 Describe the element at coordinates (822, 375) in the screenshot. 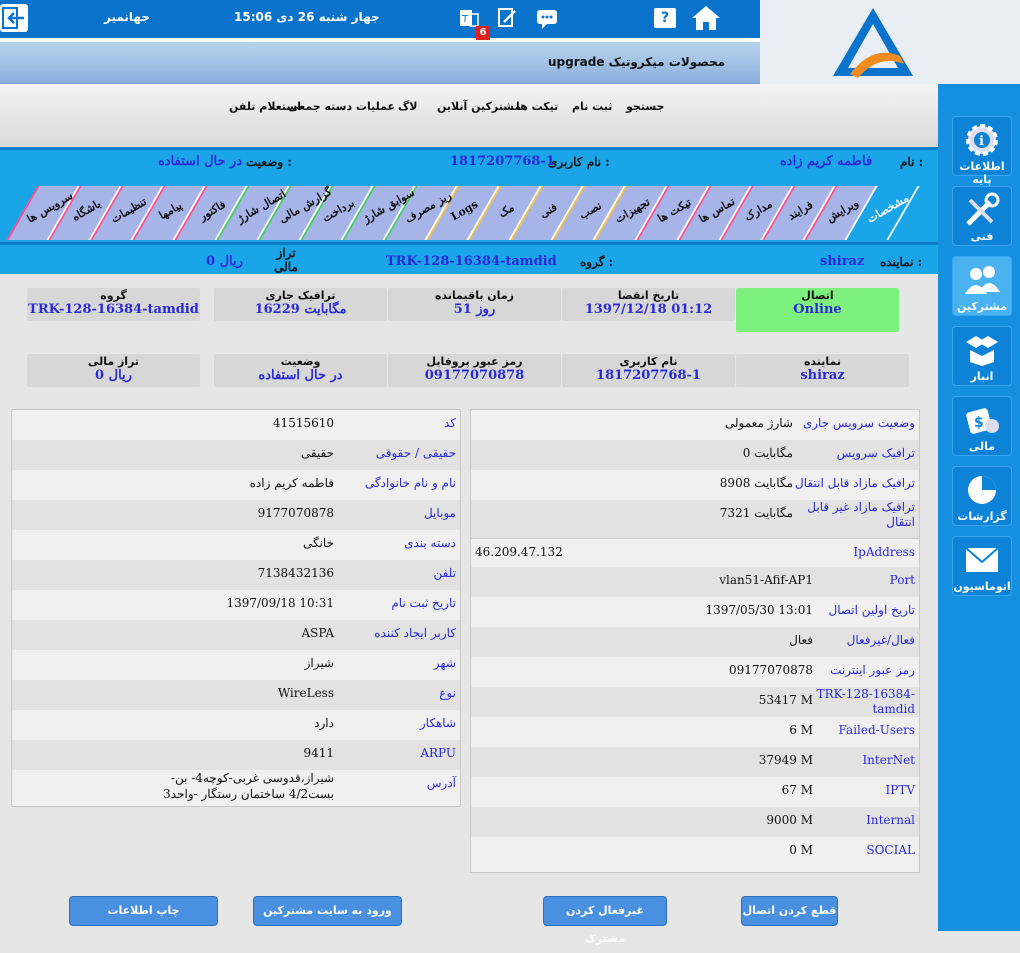

I see `card-value: shiraz` at that location.